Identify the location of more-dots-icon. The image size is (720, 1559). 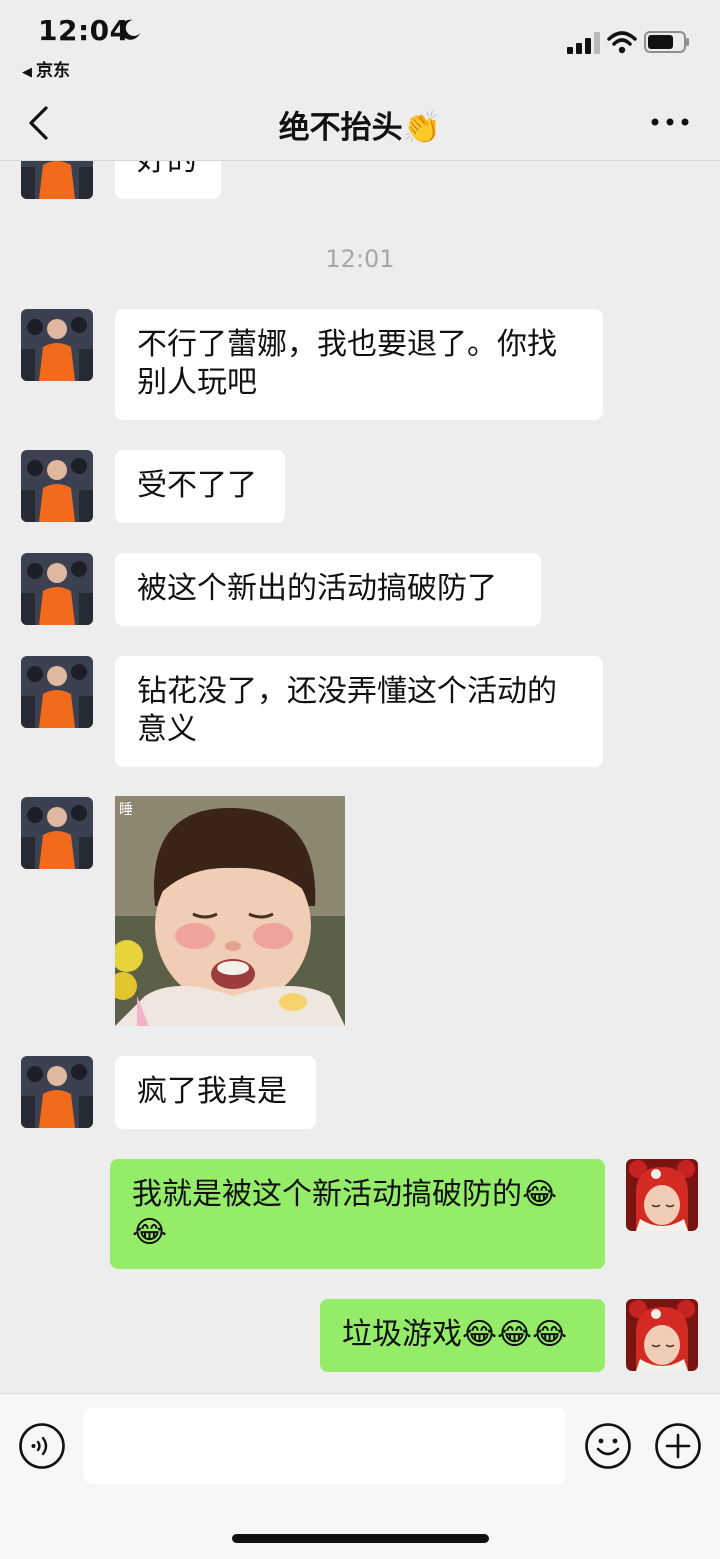
(670, 122).